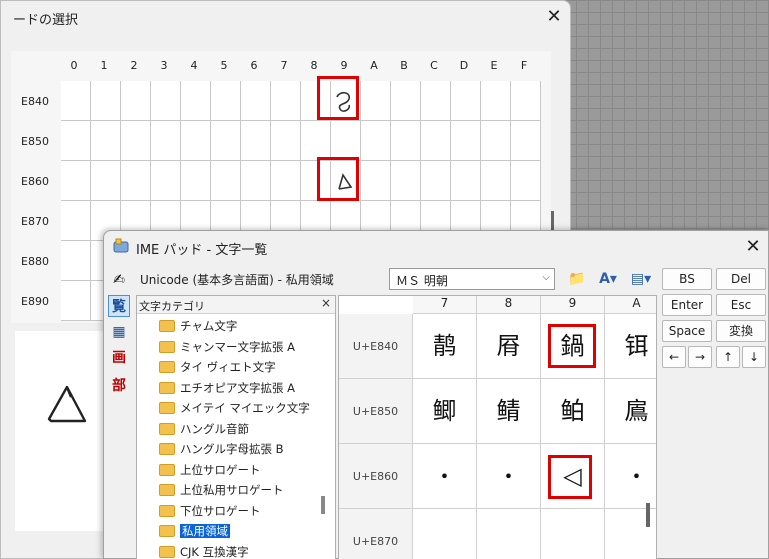 Image resolution: width=769 pixels, height=559 pixels. What do you see at coordinates (630, 411) in the screenshot?
I see `character-cell: 鳸` at bounding box center [630, 411].